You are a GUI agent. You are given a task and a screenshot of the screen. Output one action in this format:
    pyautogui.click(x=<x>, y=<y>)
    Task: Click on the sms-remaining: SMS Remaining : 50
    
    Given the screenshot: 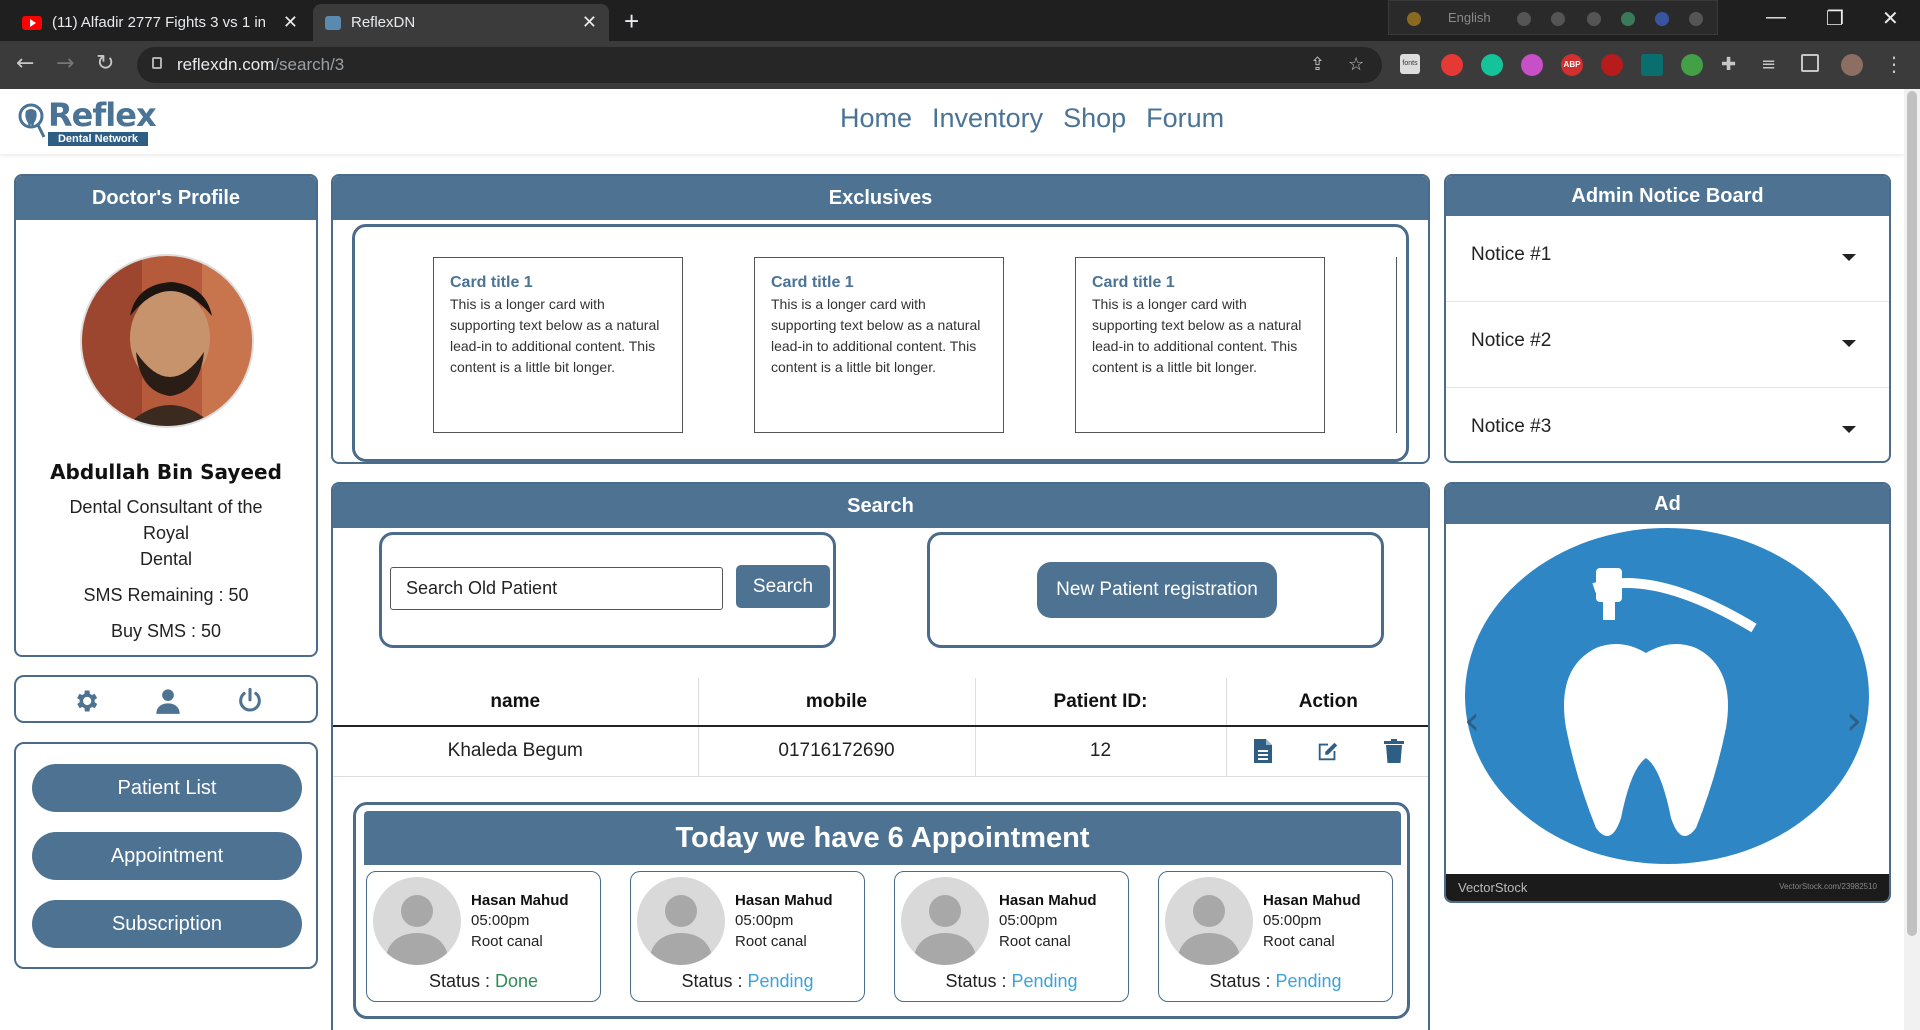 What is the action you would take?
    pyautogui.click(x=166, y=595)
    